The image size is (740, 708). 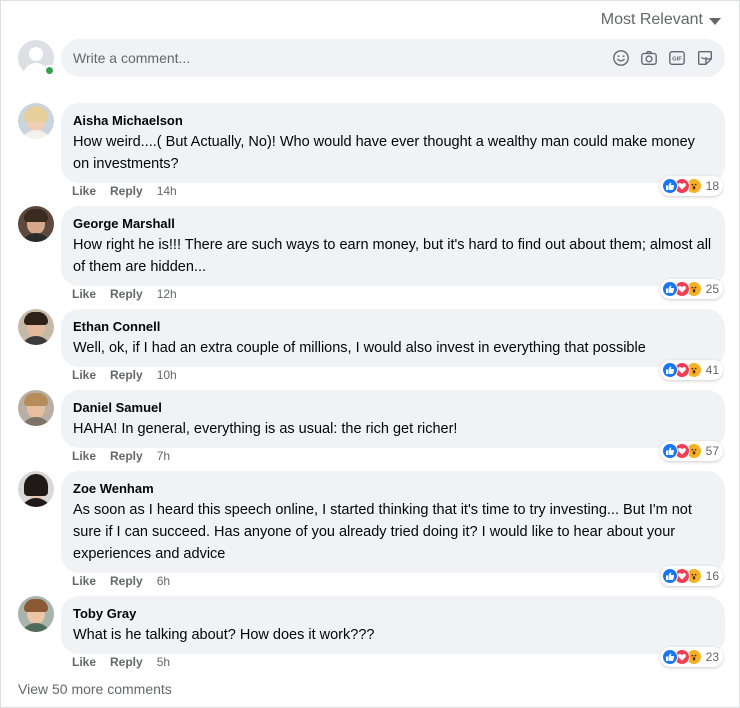 I want to click on comment-actions: Like Reply 14h, so click(x=124, y=191).